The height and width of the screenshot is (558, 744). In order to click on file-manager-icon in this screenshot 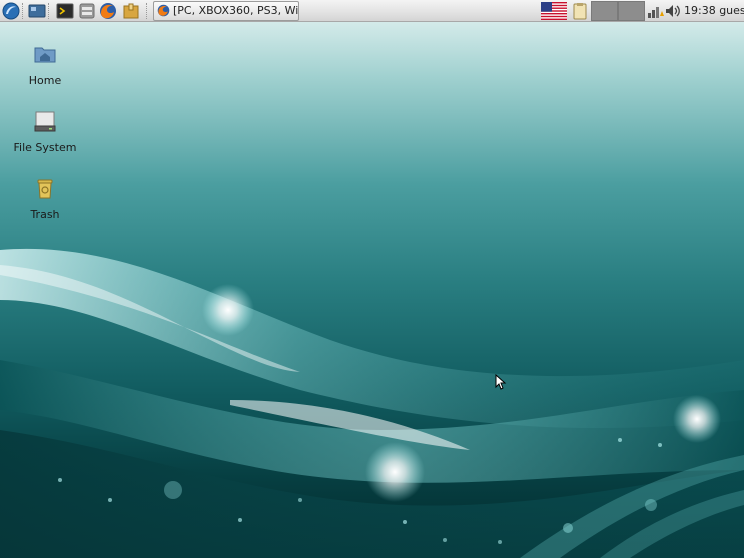, I will do `click(87, 11)`.